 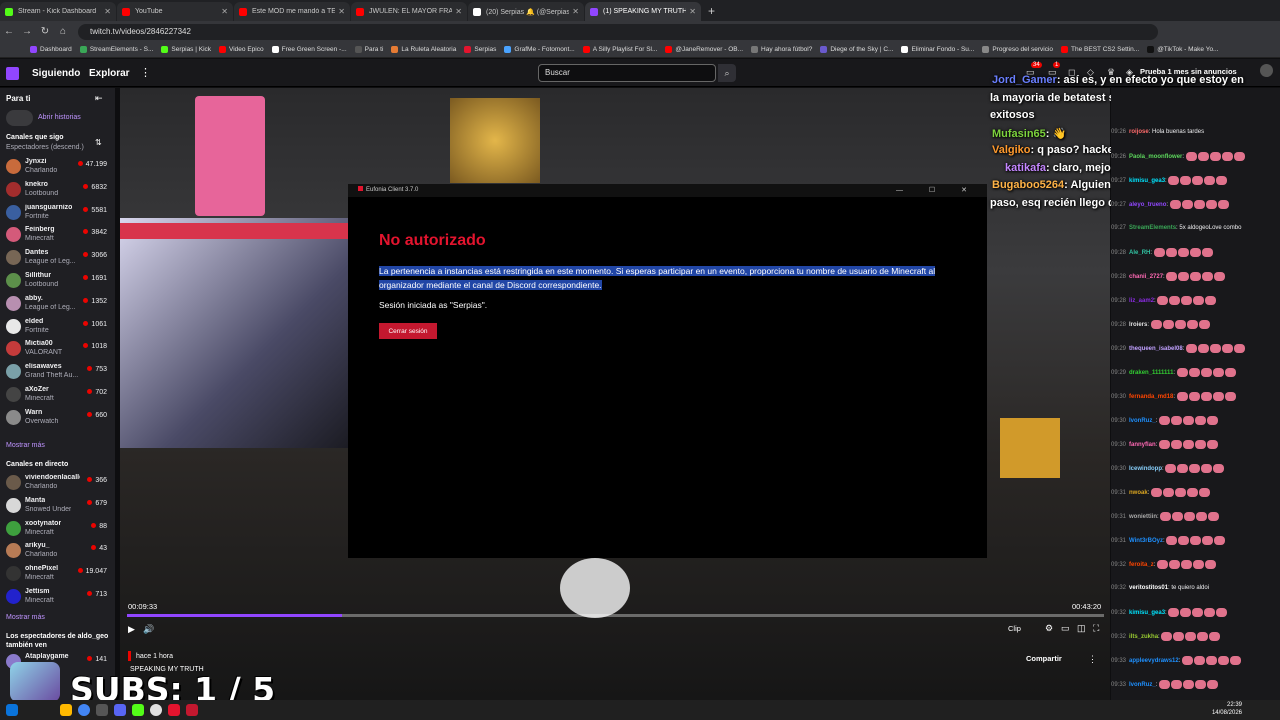 I want to click on play-icon: ▶, so click(x=131, y=629).